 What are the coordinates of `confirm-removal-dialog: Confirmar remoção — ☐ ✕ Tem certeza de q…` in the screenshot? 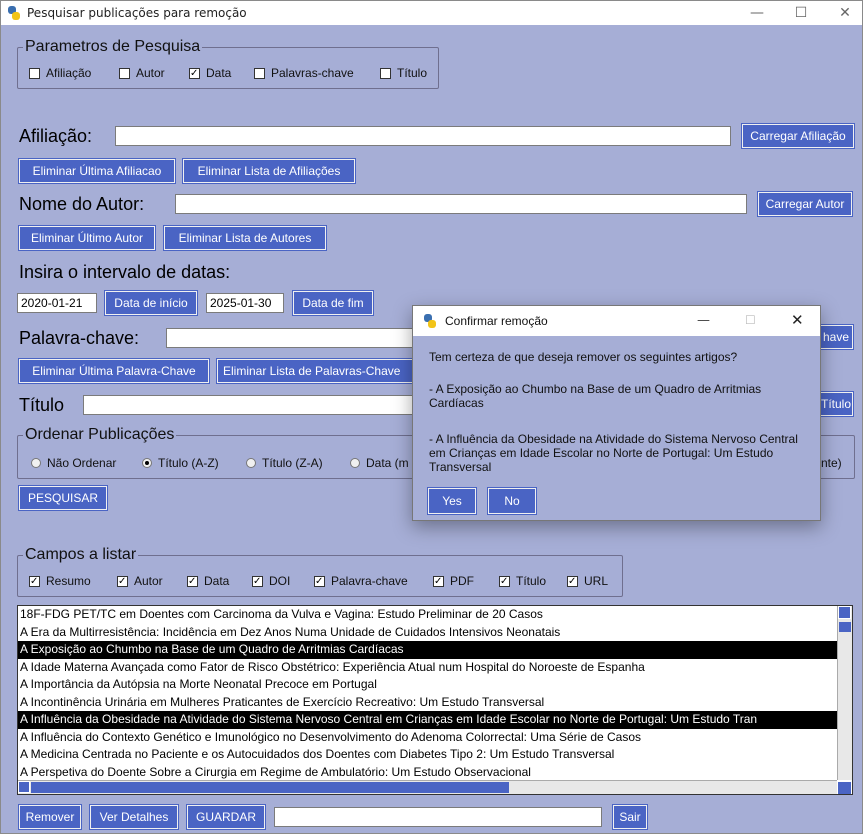 It's located at (616, 413).